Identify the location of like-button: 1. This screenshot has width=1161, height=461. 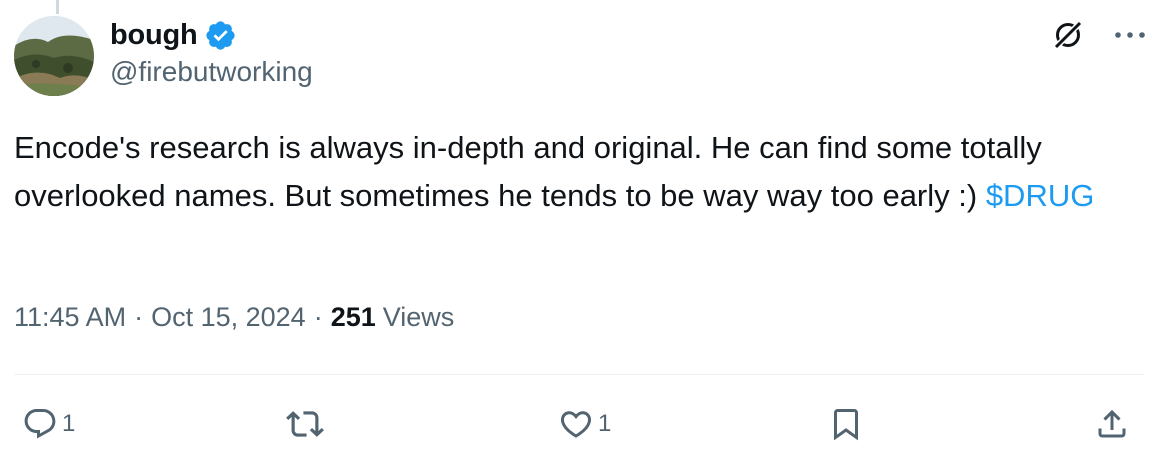
(584, 424).